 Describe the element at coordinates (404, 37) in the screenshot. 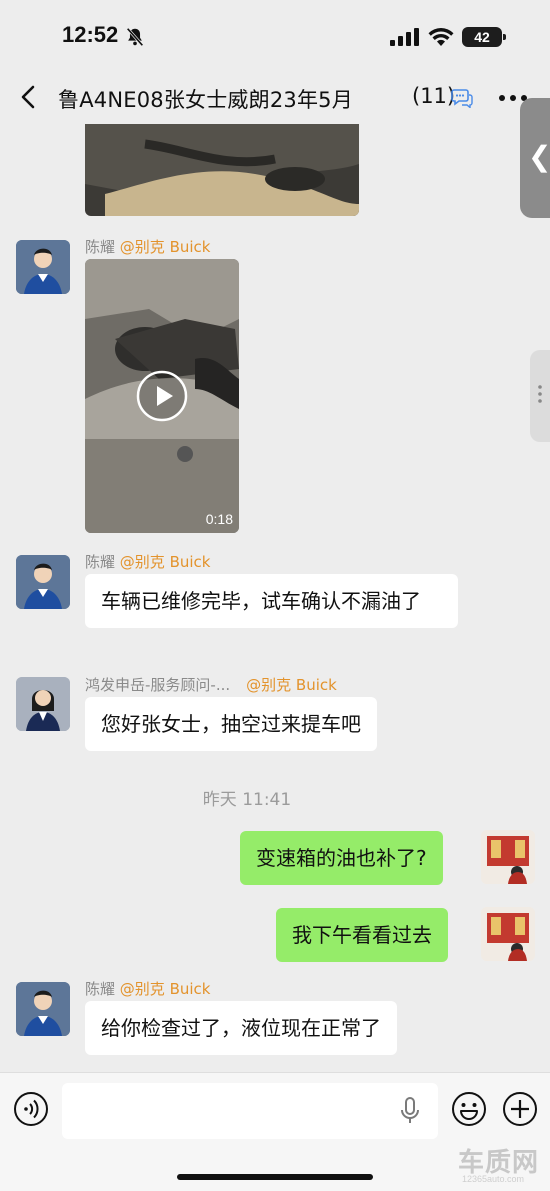

I see `signal-icon` at that location.